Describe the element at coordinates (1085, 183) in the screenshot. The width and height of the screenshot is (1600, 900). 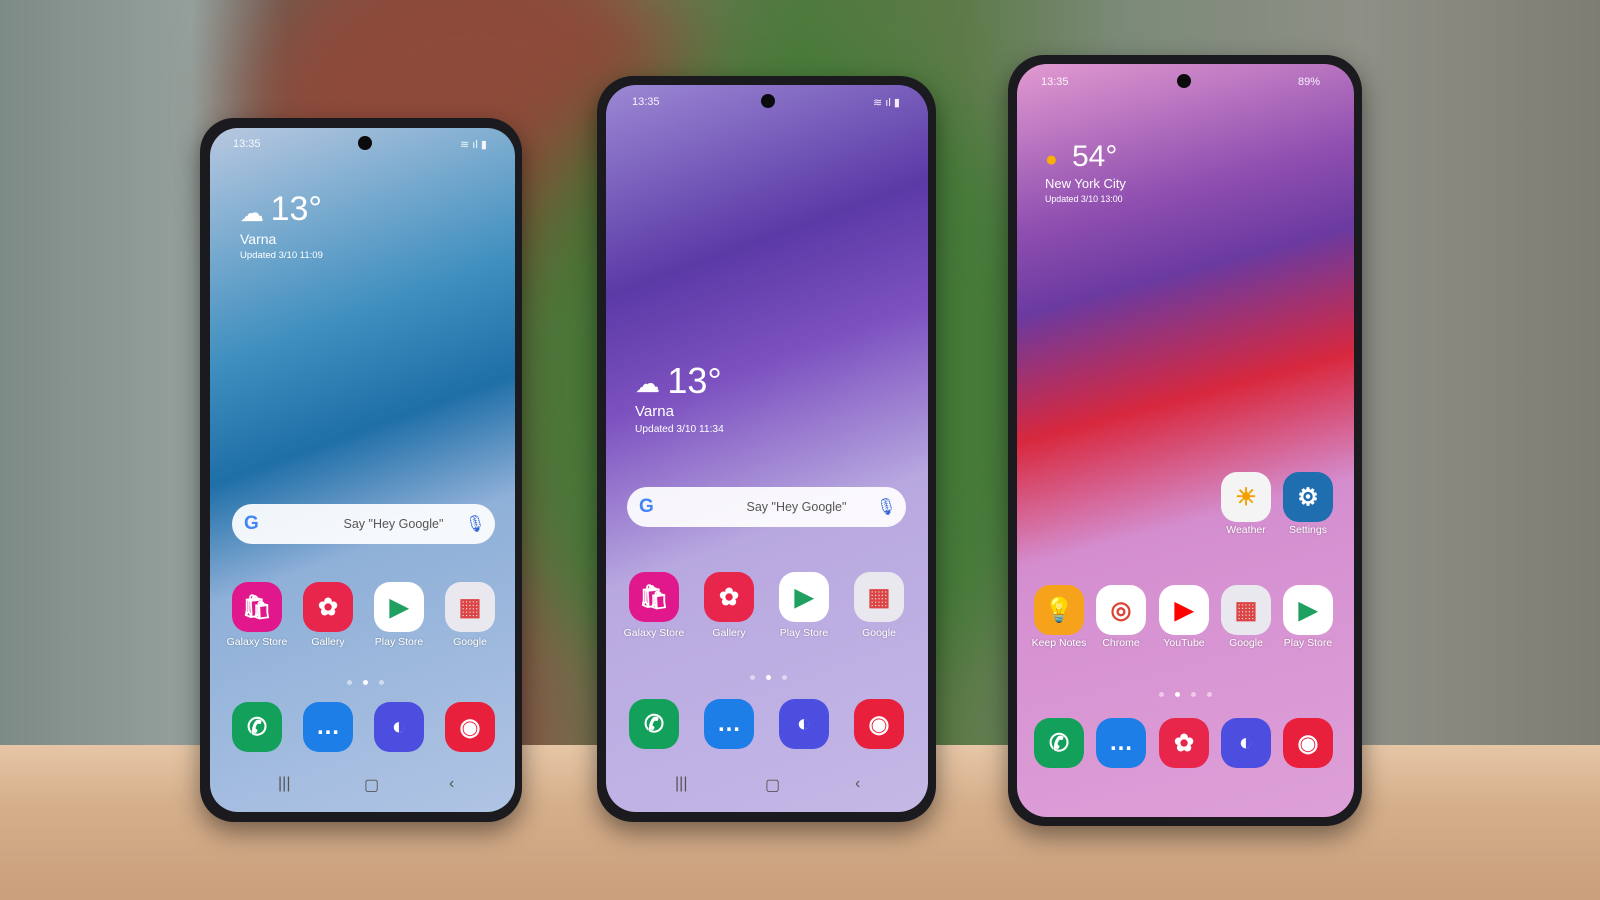
I see `weather-location: New York City` at that location.